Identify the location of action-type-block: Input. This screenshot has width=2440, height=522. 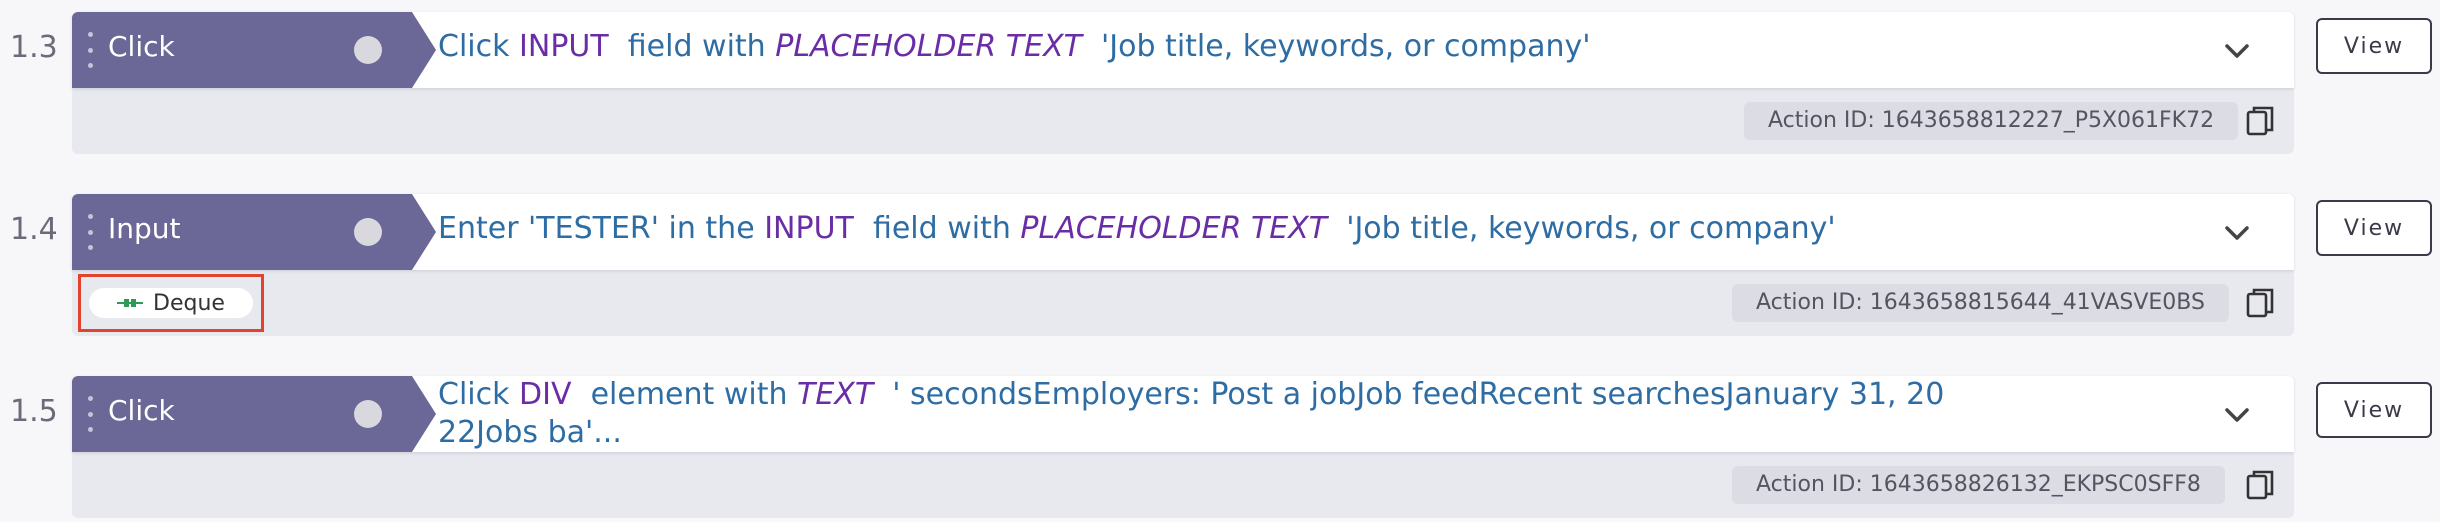
(254, 232).